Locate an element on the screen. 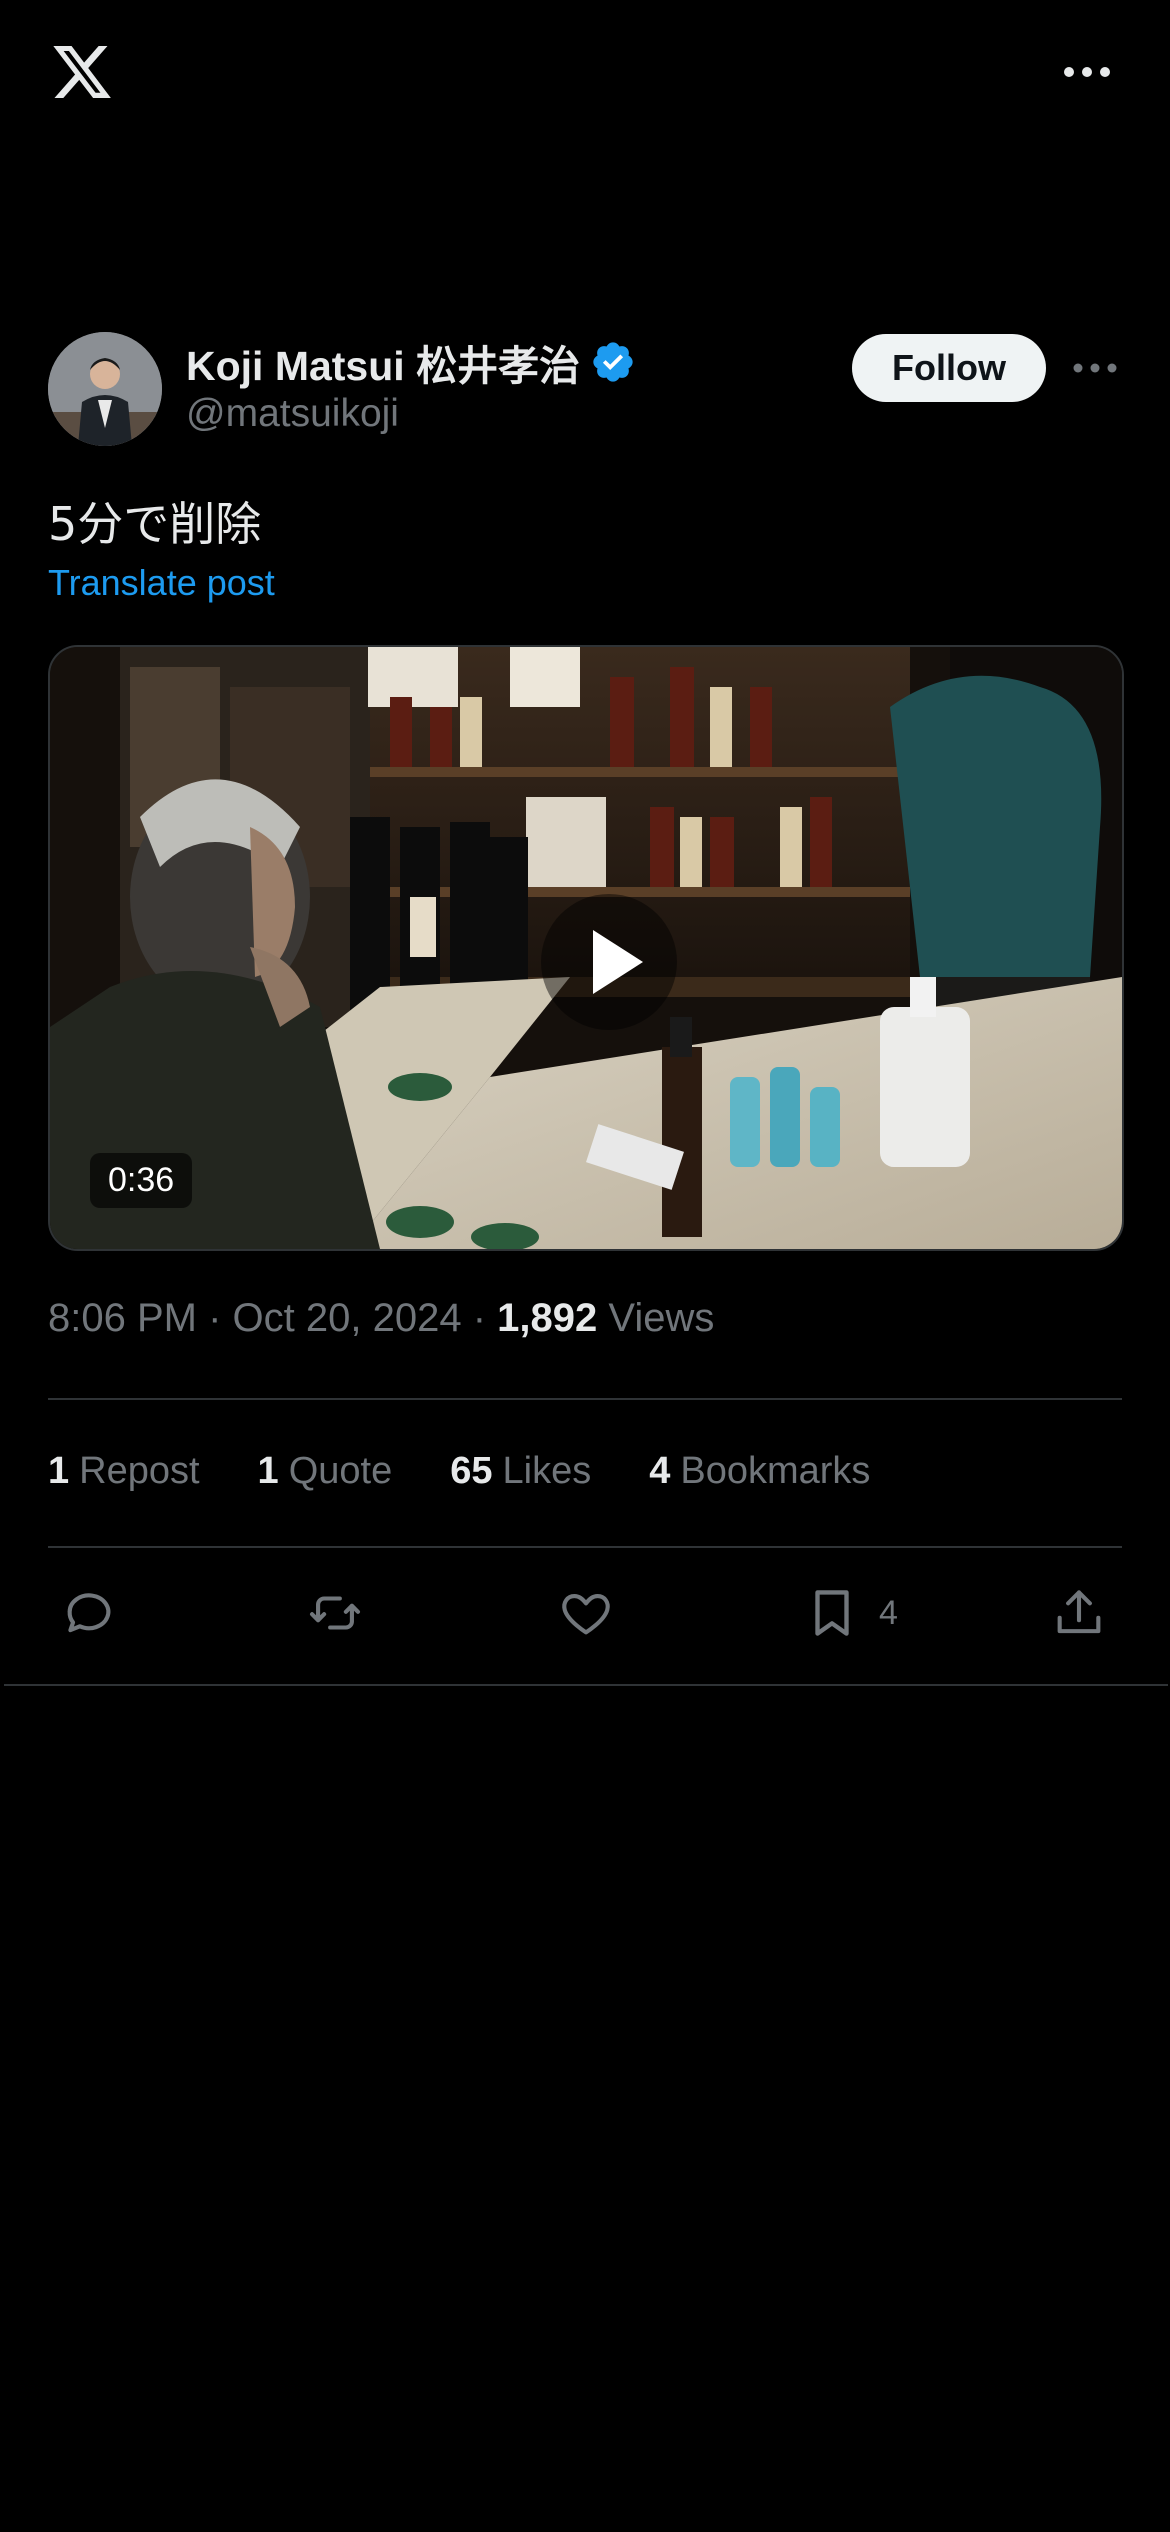 This screenshot has width=1170, height=2532. video-duration: 0:36 is located at coordinates (141, 1180).